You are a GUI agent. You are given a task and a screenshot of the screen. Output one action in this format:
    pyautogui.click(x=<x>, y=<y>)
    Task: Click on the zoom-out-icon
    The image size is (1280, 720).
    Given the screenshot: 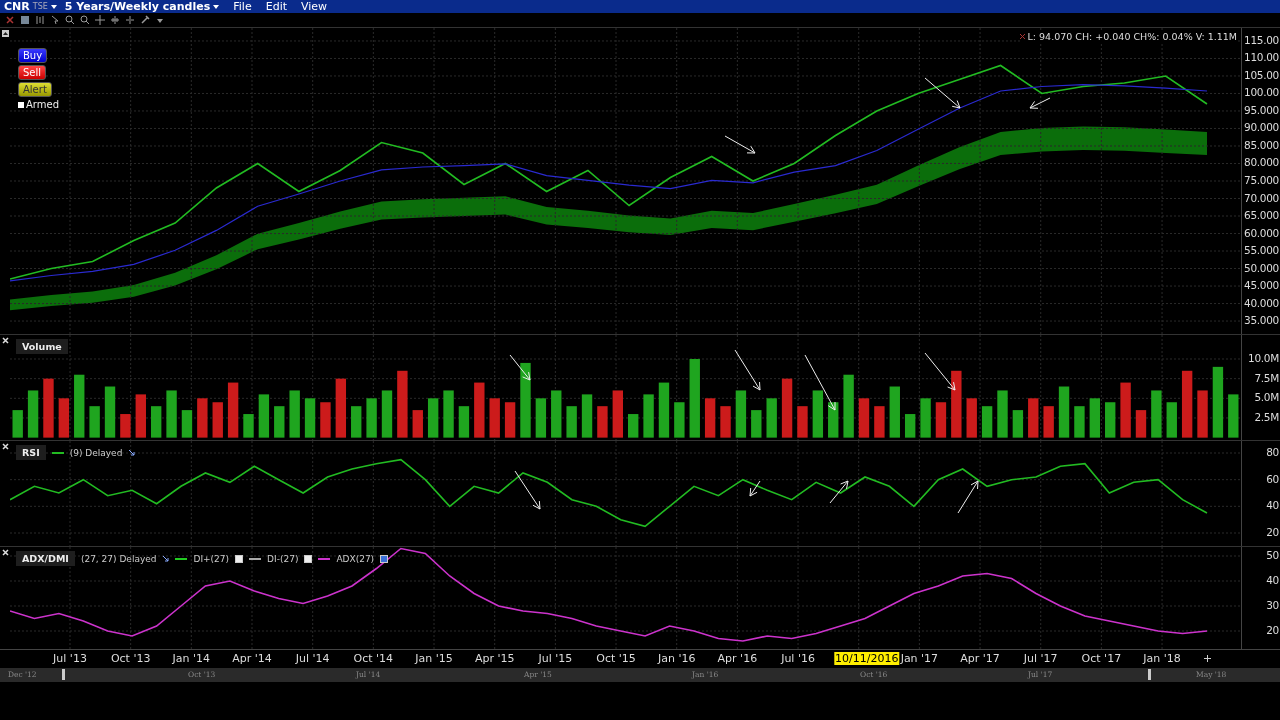 What is the action you would take?
    pyautogui.click(x=85, y=20)
    